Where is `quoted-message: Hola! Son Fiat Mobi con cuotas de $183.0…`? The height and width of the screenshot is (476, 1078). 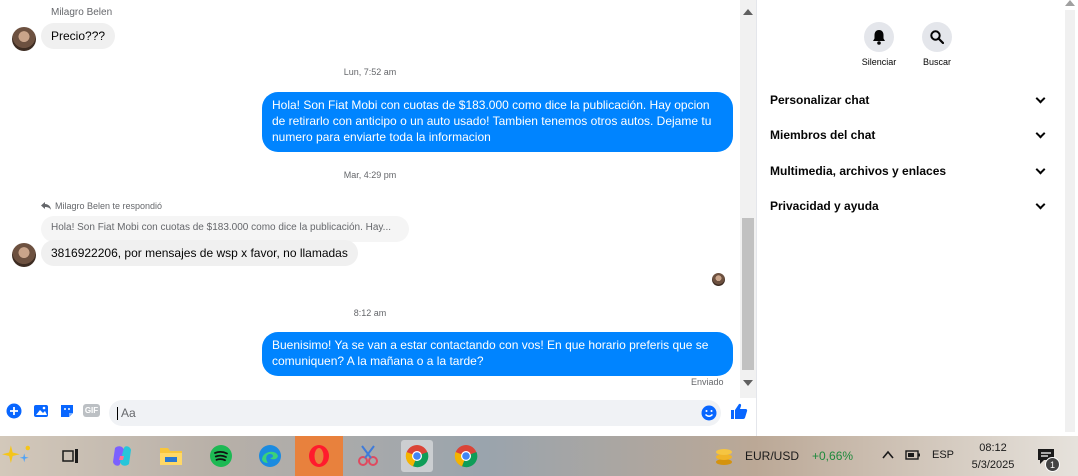 quoted-message: Hola! Son Fiat Mobi con cuotas de $183.0… is located at coordinates (225, 229).